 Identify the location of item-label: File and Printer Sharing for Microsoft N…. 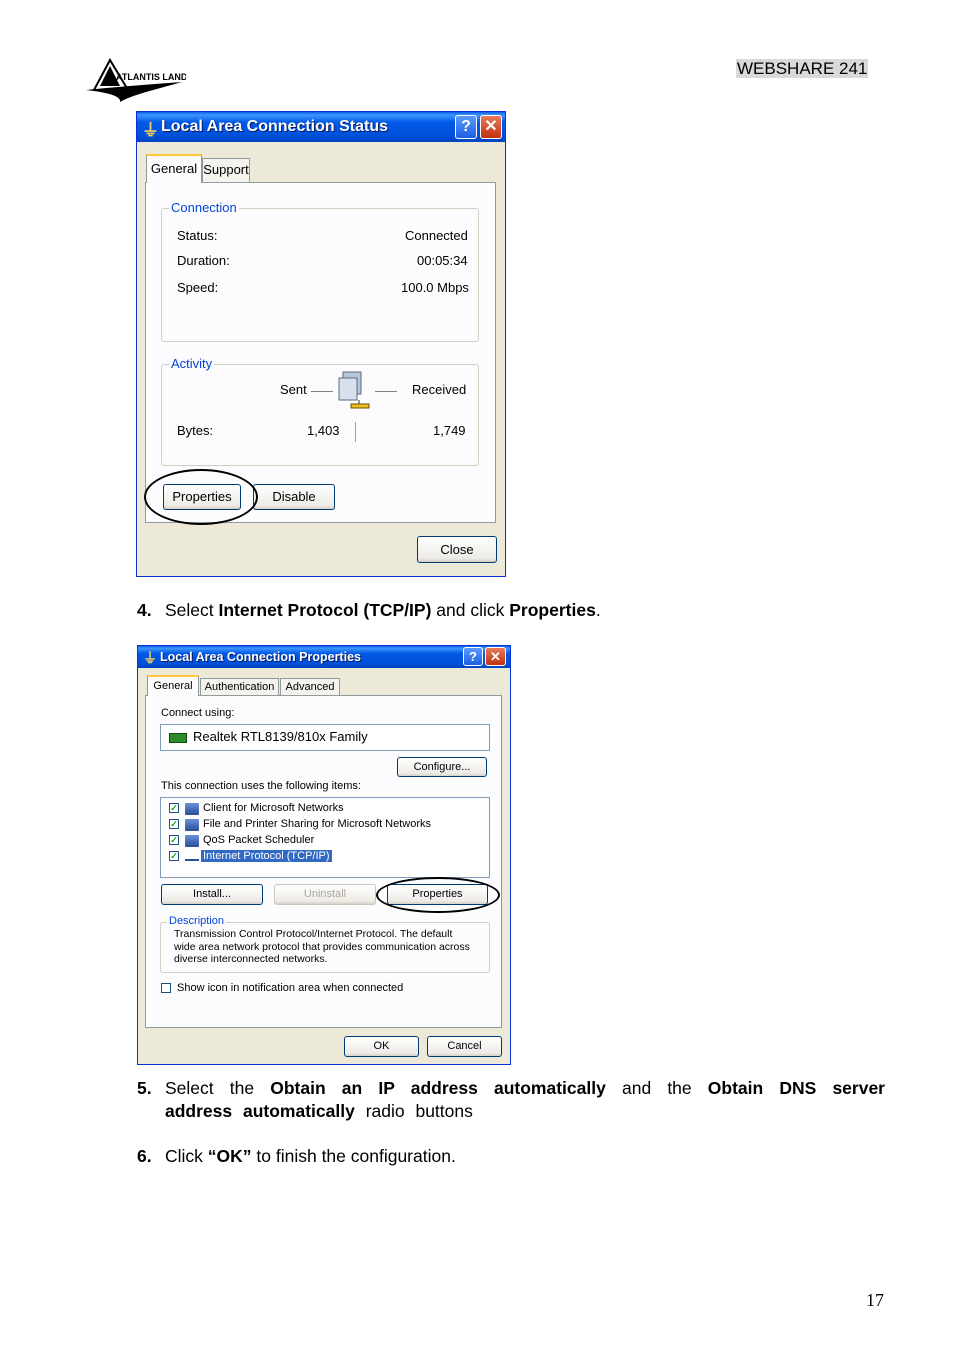
(317, 824).